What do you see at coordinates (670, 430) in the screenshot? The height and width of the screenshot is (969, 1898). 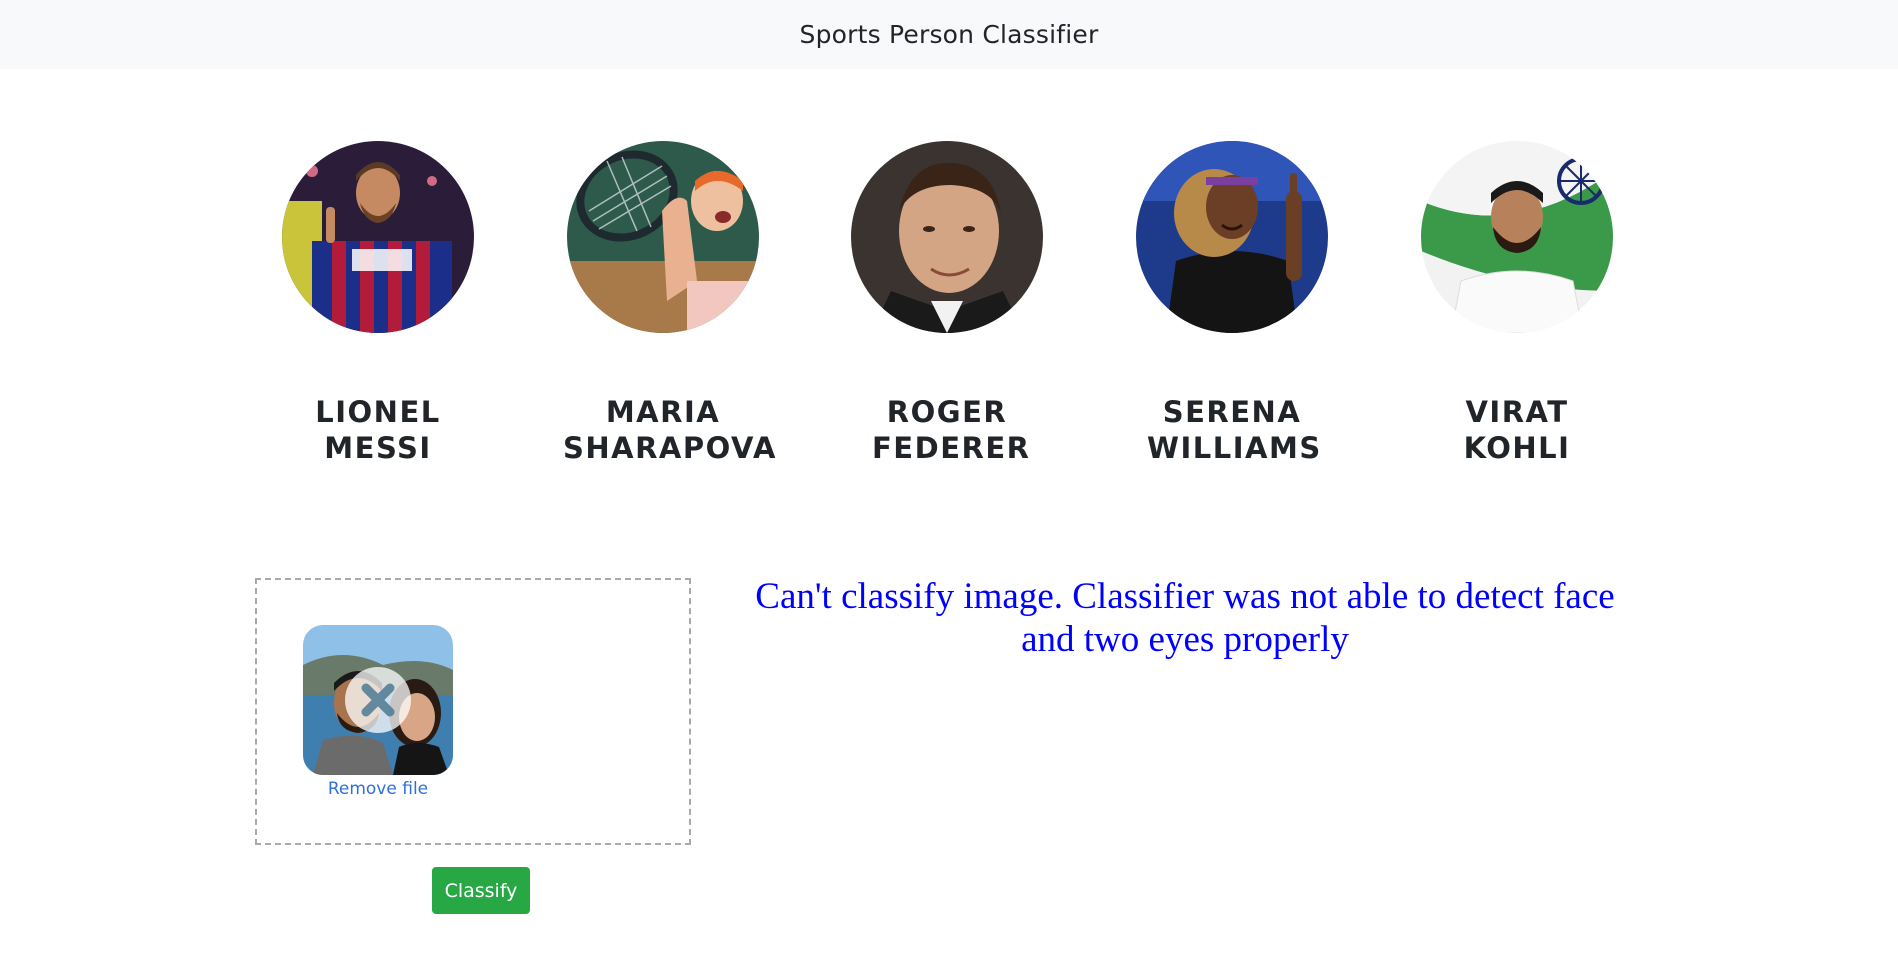 I see `name-line: MARIA SHARAPOVA` at bounding box center [670, 430].